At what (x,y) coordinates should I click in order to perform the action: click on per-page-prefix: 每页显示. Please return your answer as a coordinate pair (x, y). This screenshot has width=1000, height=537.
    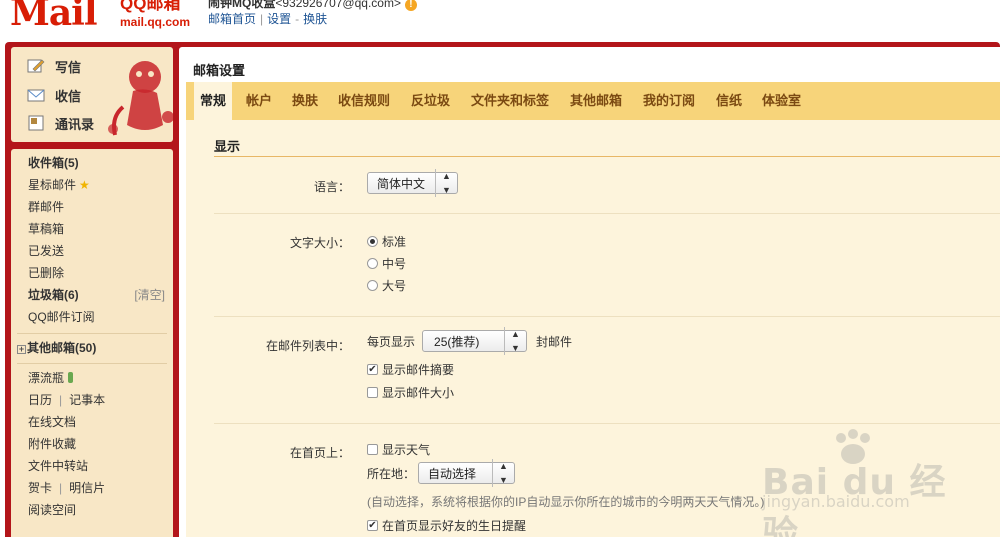
    Looking at the image, I should click on (391, 341).